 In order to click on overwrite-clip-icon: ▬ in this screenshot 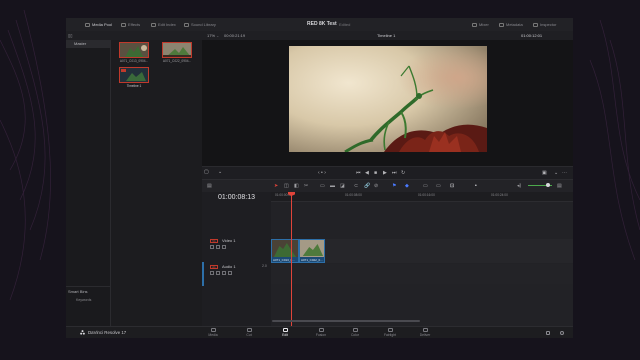, I will do `click(332, 186)`.